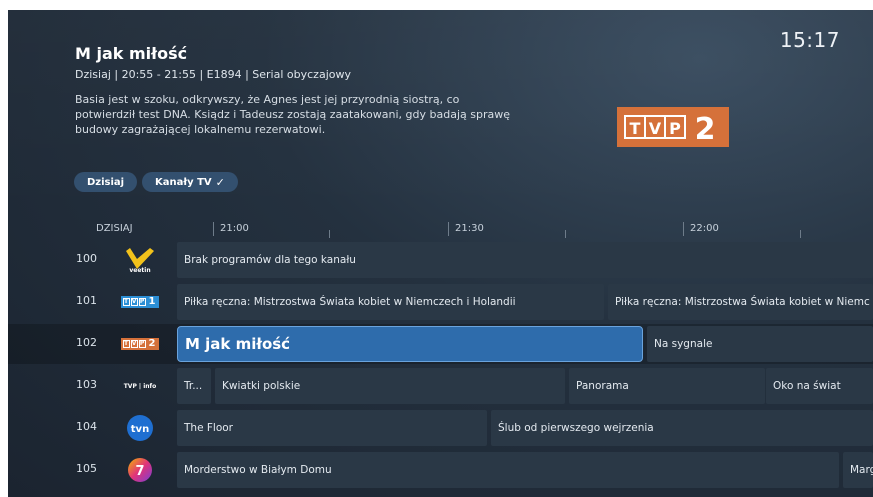 This screenshot has height=497, width=873. Describe the element at coordinates (332, 428) in the screenshot. I see `program-cell: The Floor` at that location.